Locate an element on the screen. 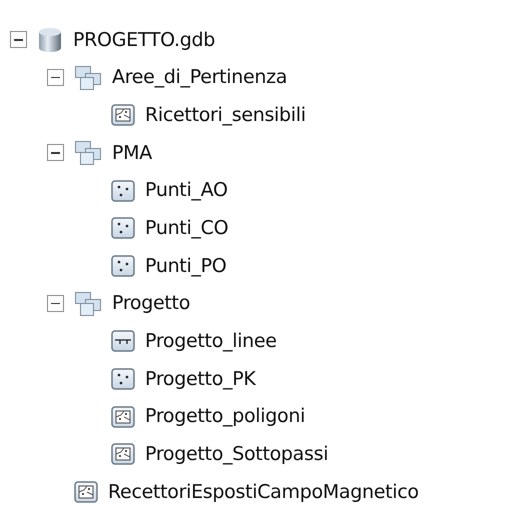 Image resolution: width=515 pixels, height=523 pixels. tree-item-label: Progetto_linee is located at coordinates (211, 341).